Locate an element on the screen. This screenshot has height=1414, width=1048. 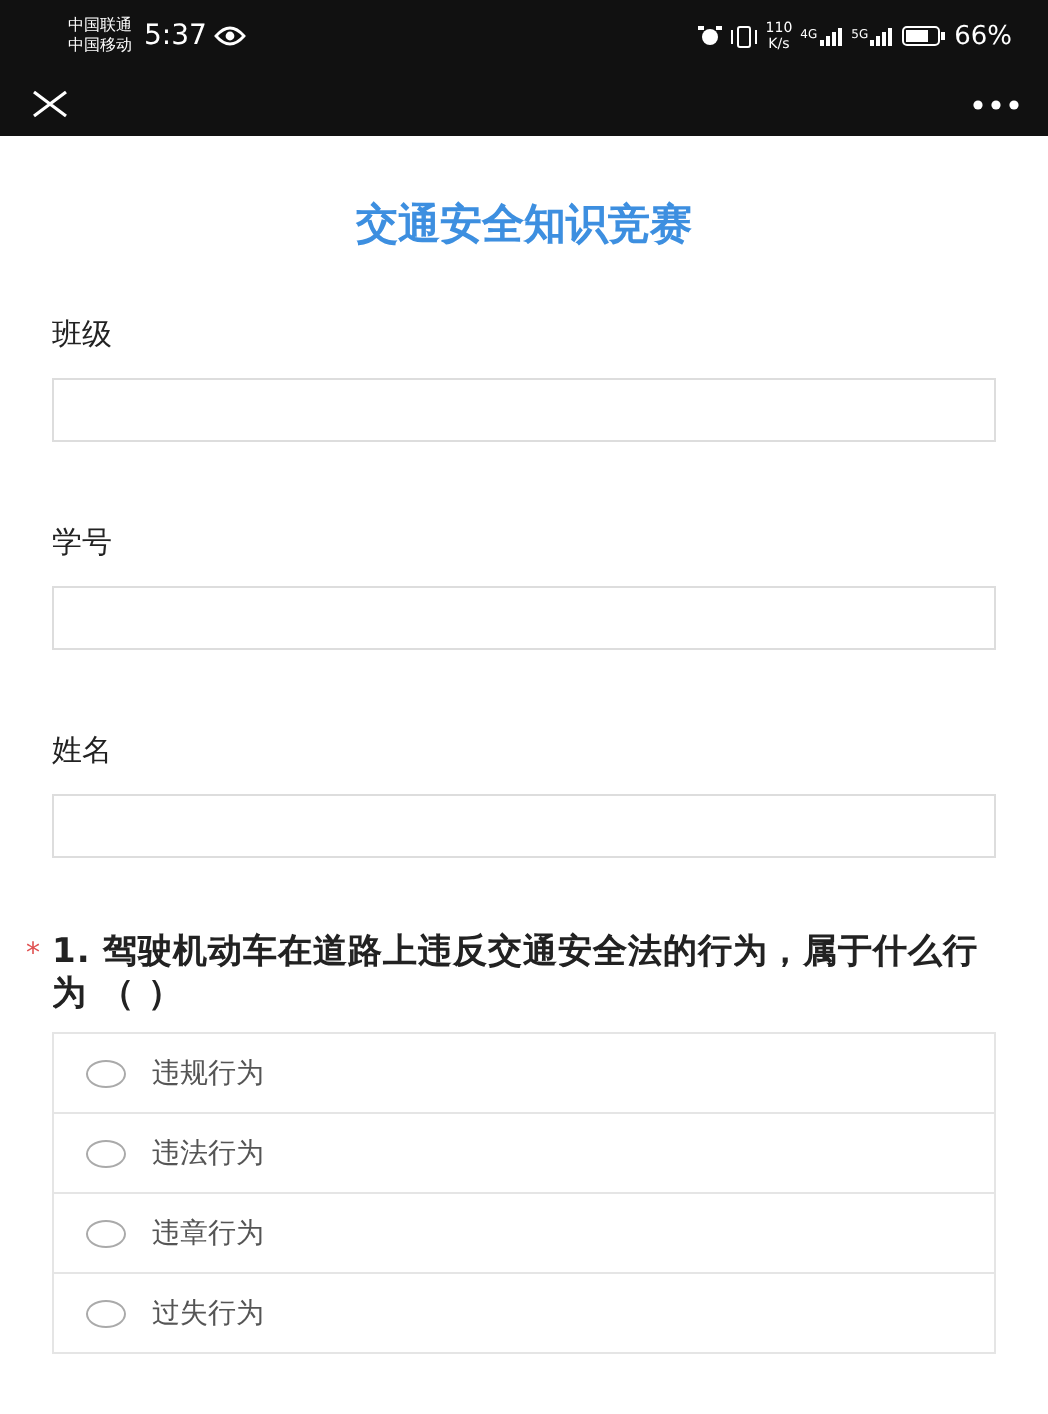
question-text: 1. 驾驶机动车在道路上违反交通安全法的行为，属于什么行为 （ ） is located at coordinates (516, 974).